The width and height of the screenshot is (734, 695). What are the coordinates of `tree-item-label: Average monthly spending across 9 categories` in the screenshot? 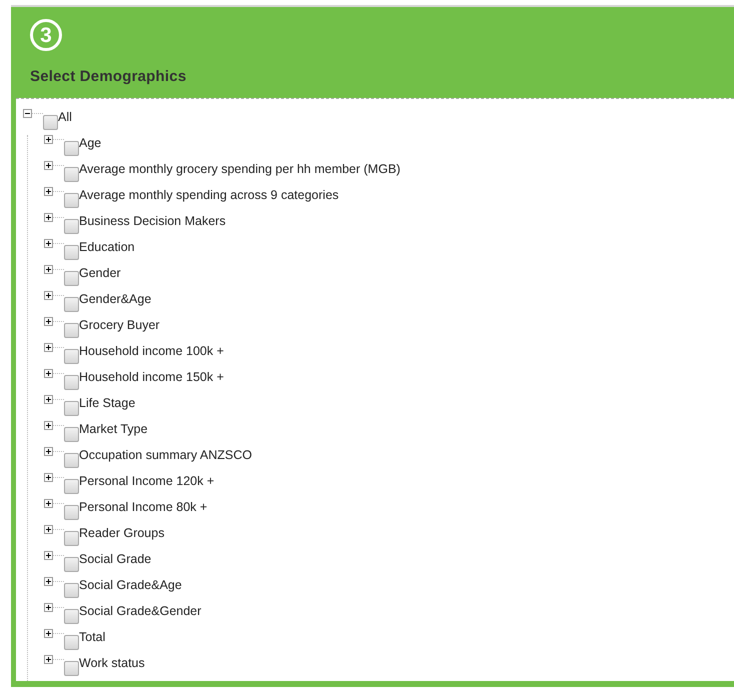 It's located at (209, 195).